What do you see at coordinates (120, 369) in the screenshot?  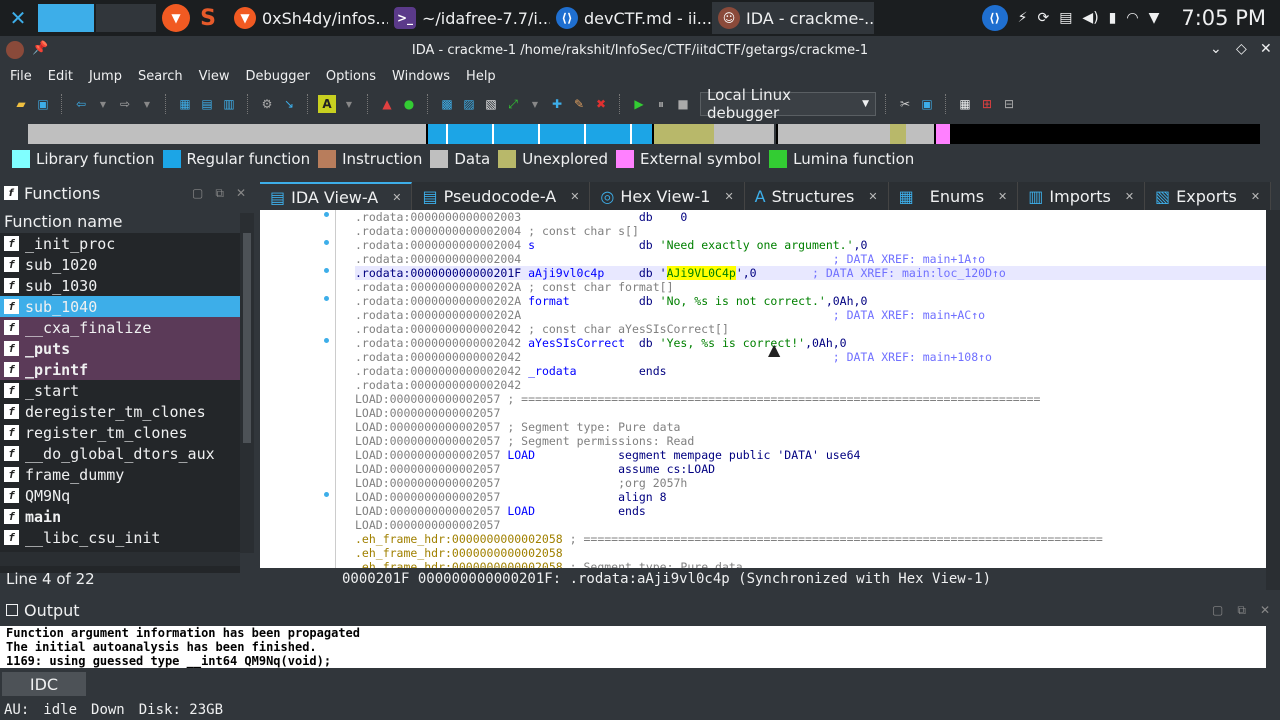 I see `function-row: f _printf` at bounding box center [120, 369].